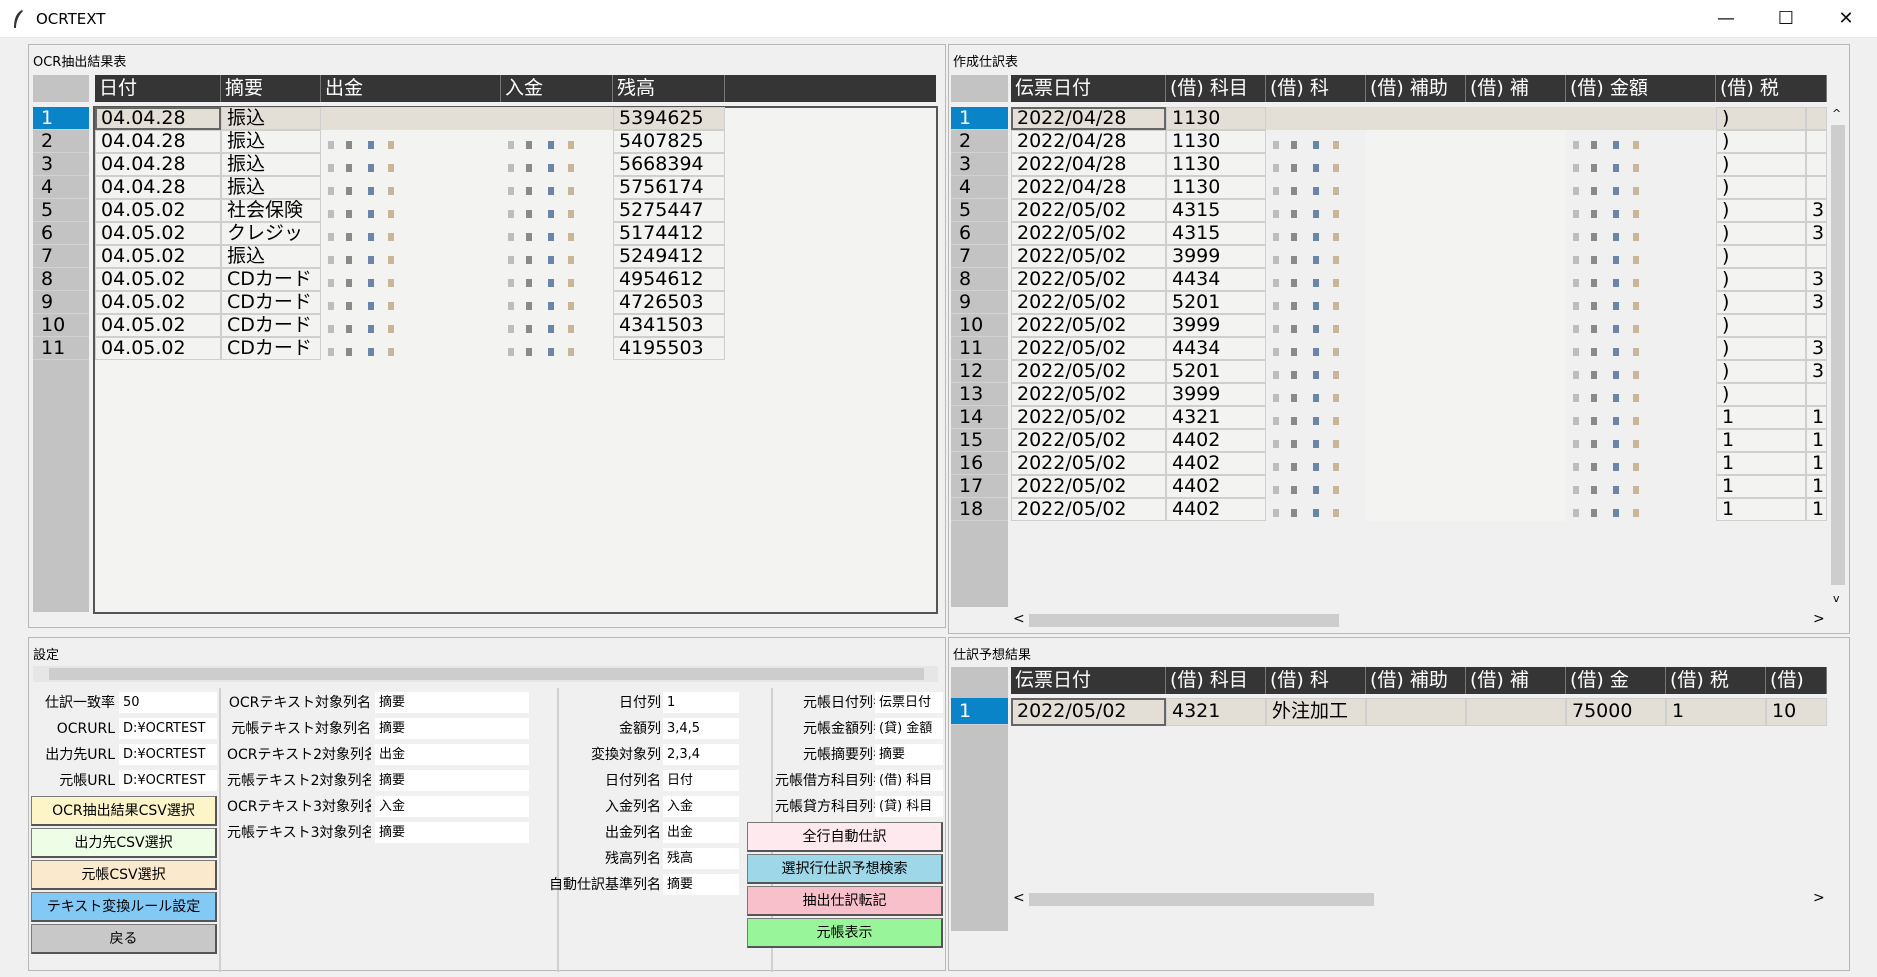 The height and width of the screenshot is (977, 1877). I want to click on ocr-cell-date: 04.05.02, so click(158, 233).